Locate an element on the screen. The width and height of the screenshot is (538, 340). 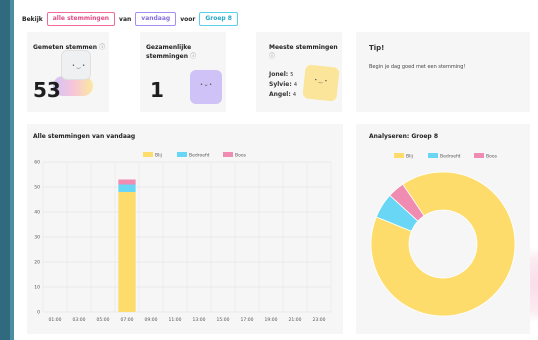
x-tick-label: 09:00 is located at coordinates (151, 320).